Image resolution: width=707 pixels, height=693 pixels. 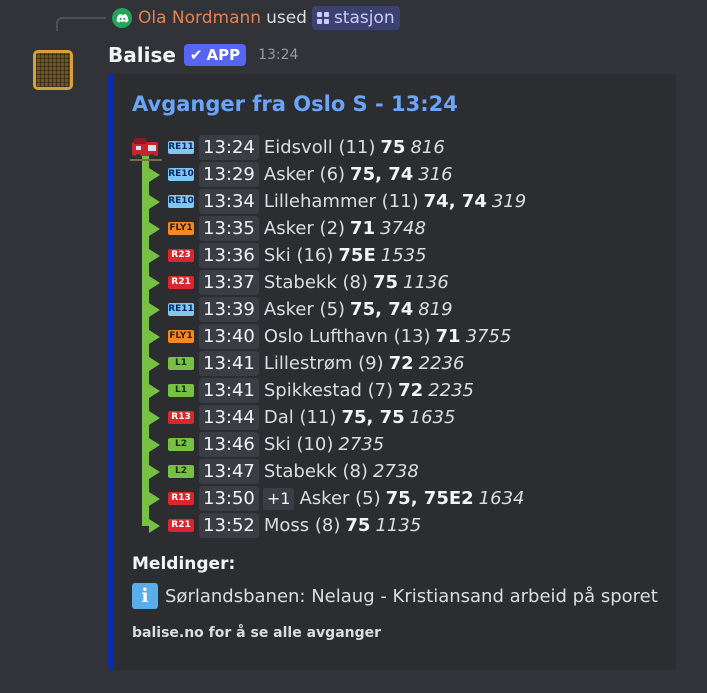 What do you see at coordinates (229, 471) in the screenshot?
I see `departure-time: 13:47` at bounding box center [229, 471].